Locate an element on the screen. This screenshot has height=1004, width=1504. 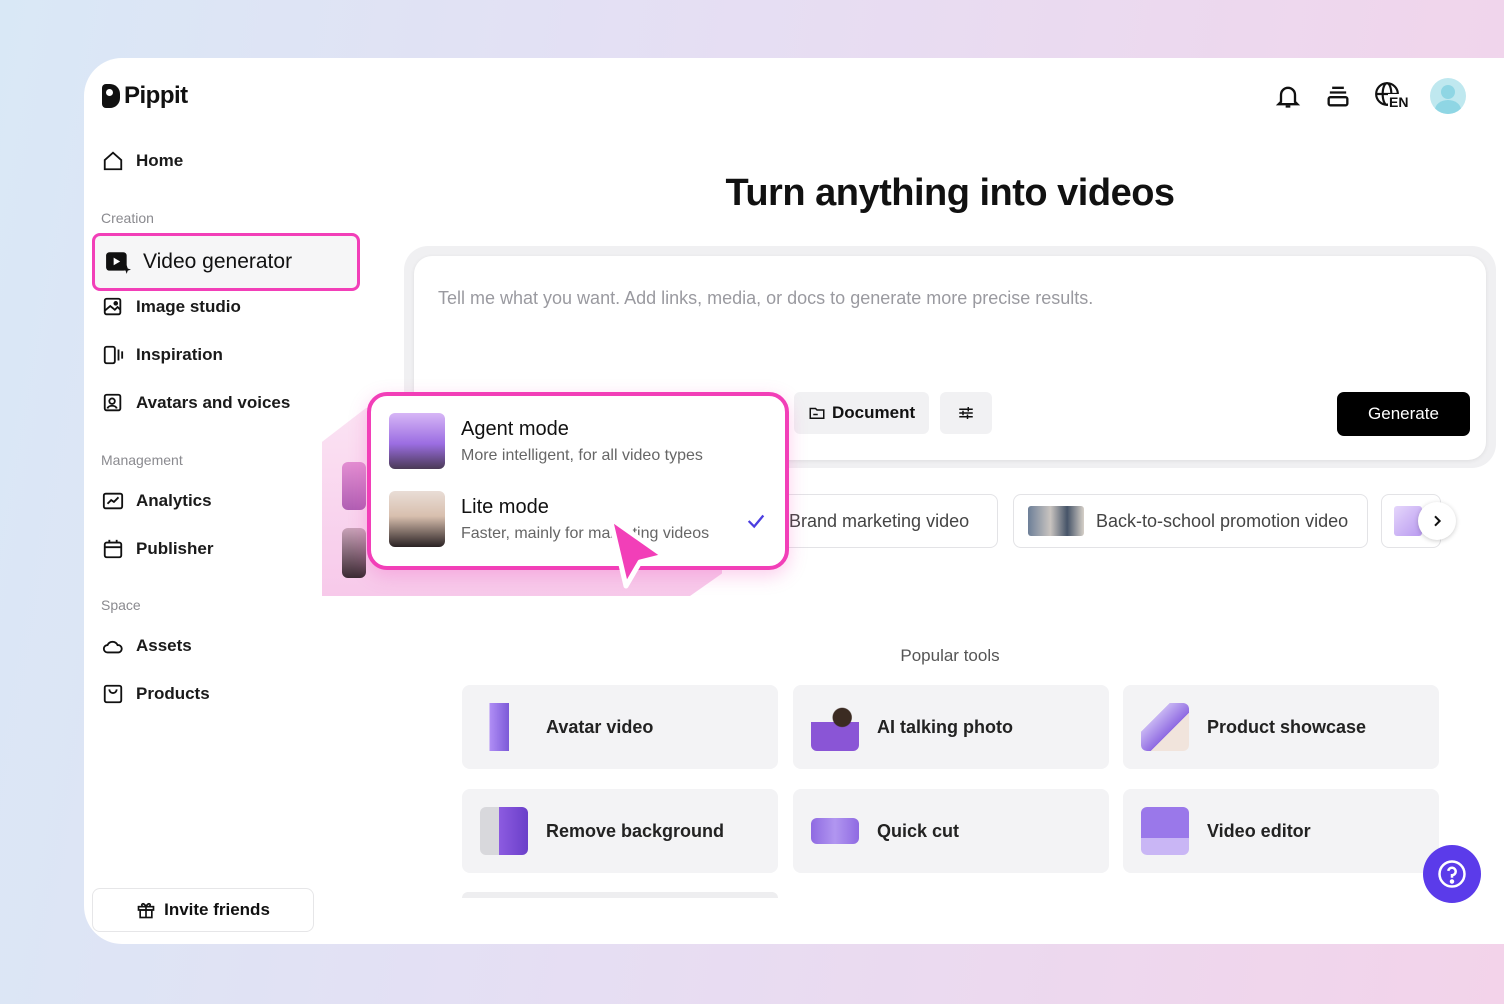
tool-label: Quick cut is located at coordinates (918, 830).